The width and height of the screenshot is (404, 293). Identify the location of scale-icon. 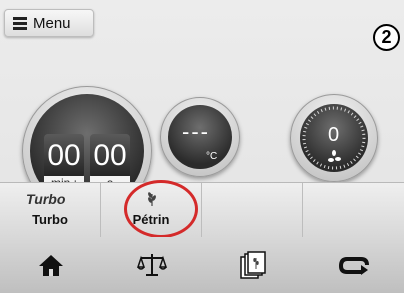
(151, 265).